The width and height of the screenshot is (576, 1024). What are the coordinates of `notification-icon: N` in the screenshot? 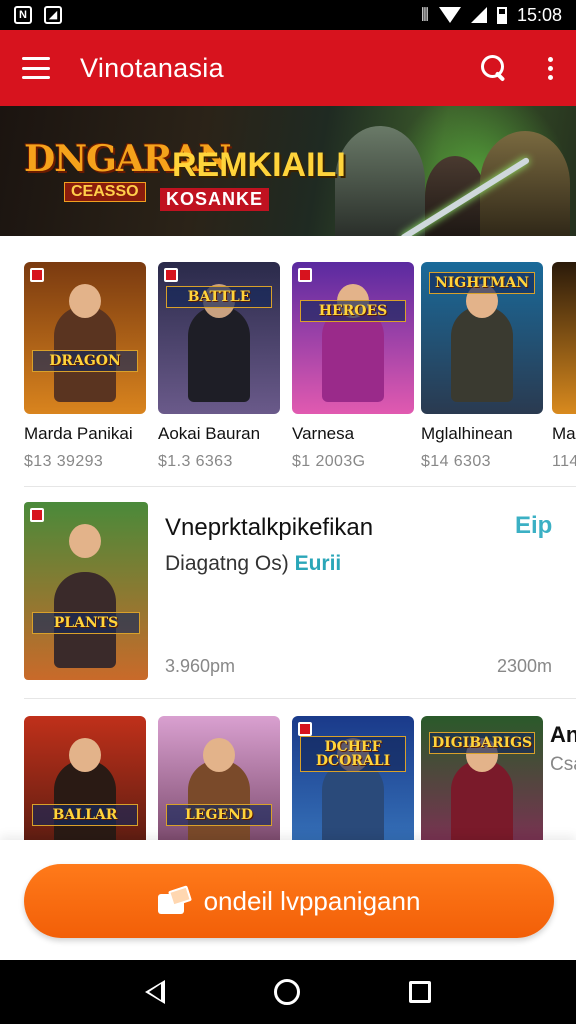 It's located at (23, 15).